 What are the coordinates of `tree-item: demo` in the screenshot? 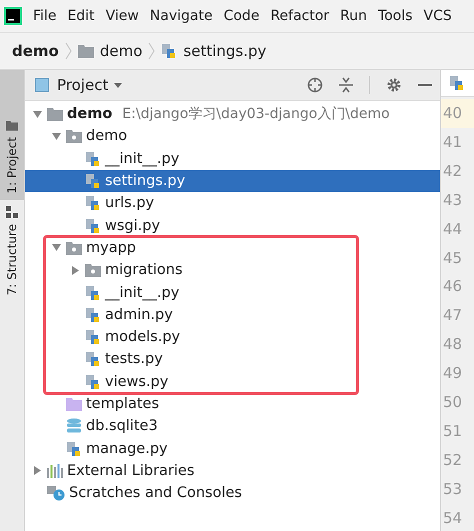 It's located at (232, 136).